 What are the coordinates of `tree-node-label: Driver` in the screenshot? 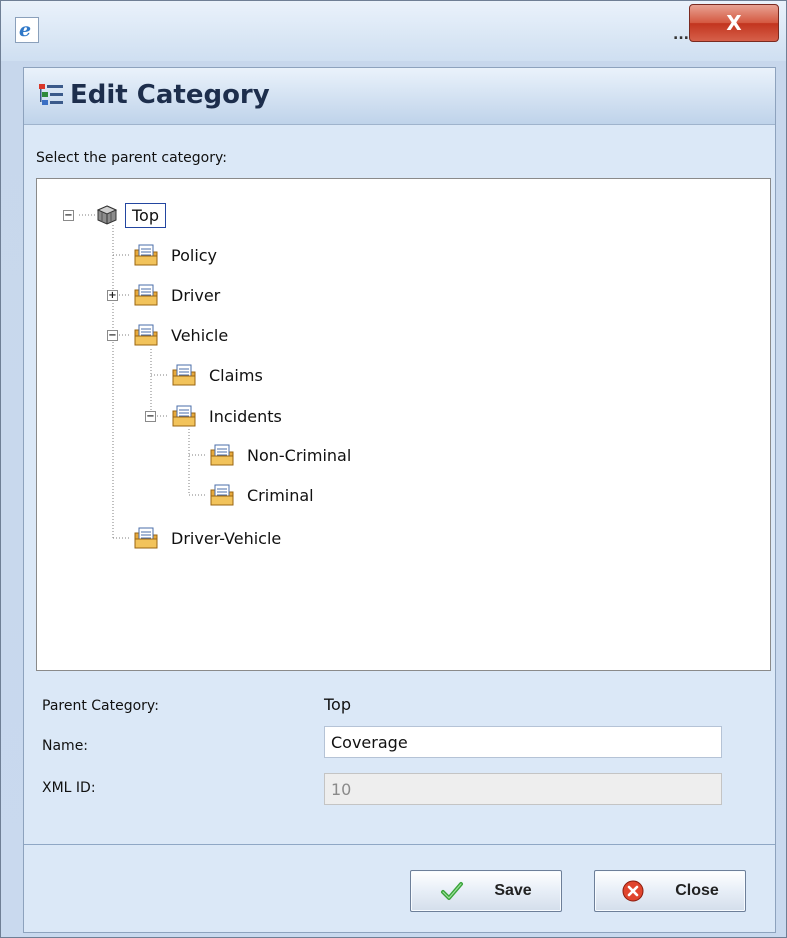 It's located at (196, 295).